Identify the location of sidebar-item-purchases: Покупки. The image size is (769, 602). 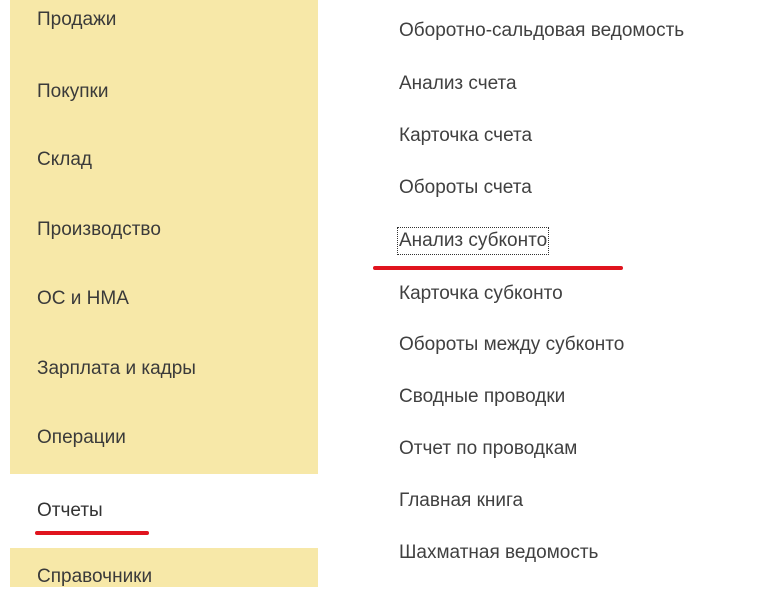
(164, 92).